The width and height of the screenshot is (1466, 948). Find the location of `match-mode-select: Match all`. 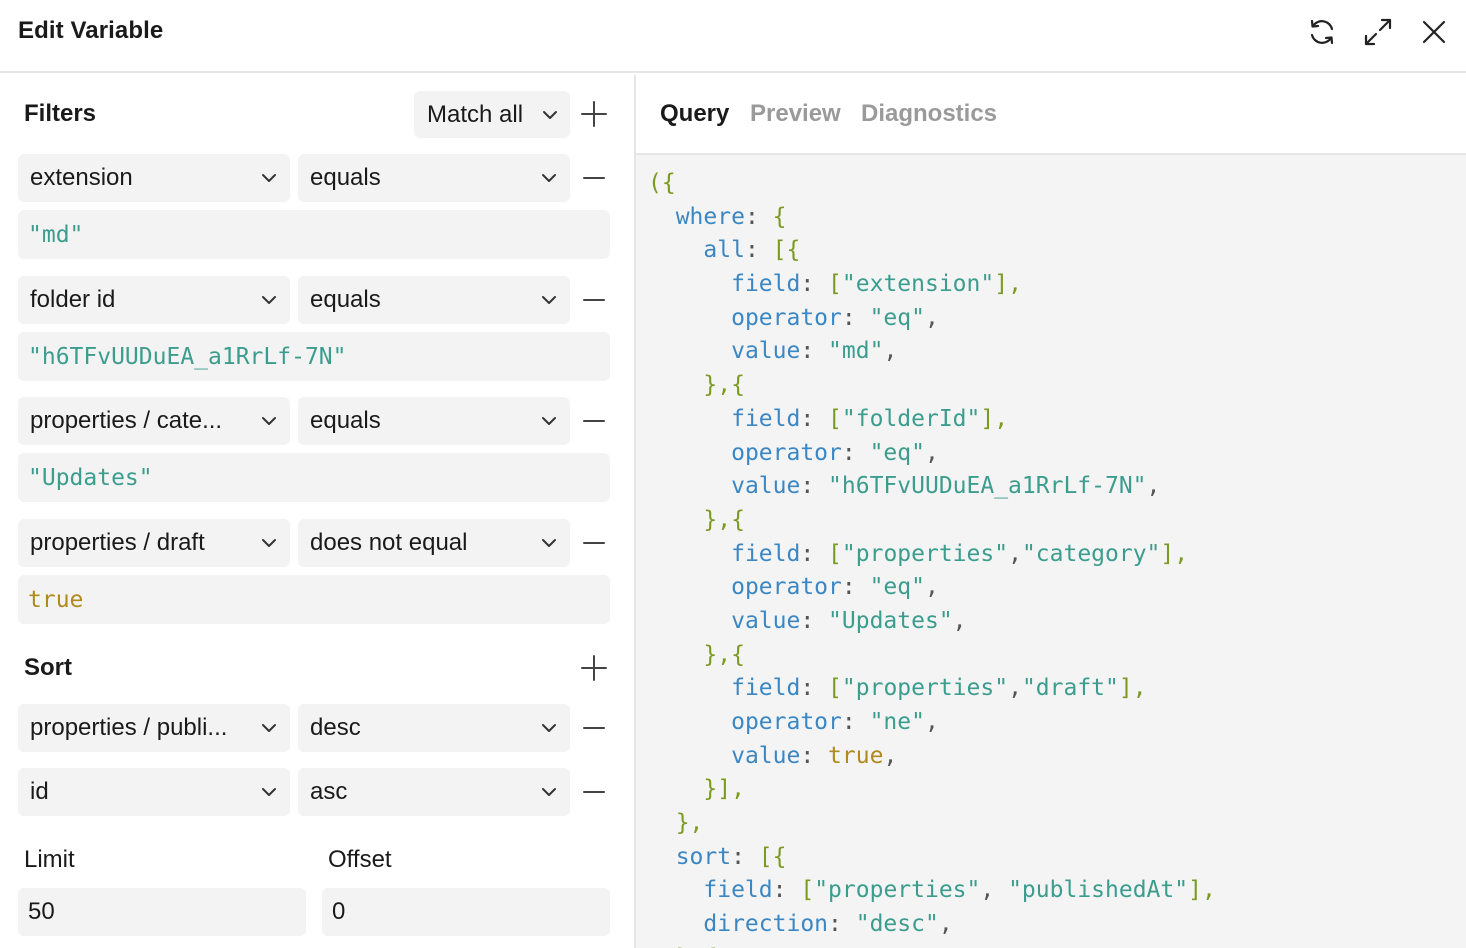

match-mode-select: Match all is located at coordinates (492, 114).